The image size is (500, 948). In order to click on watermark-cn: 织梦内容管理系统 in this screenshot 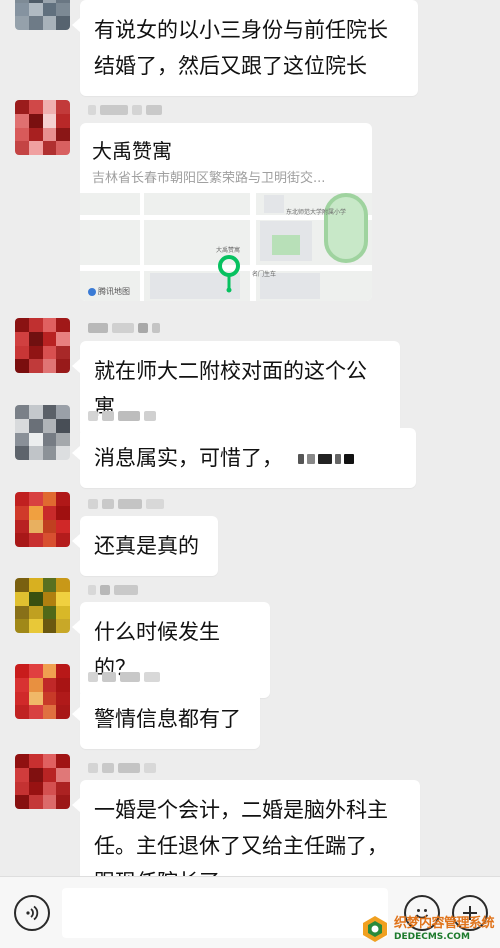, I will do `click(444, 923)`.